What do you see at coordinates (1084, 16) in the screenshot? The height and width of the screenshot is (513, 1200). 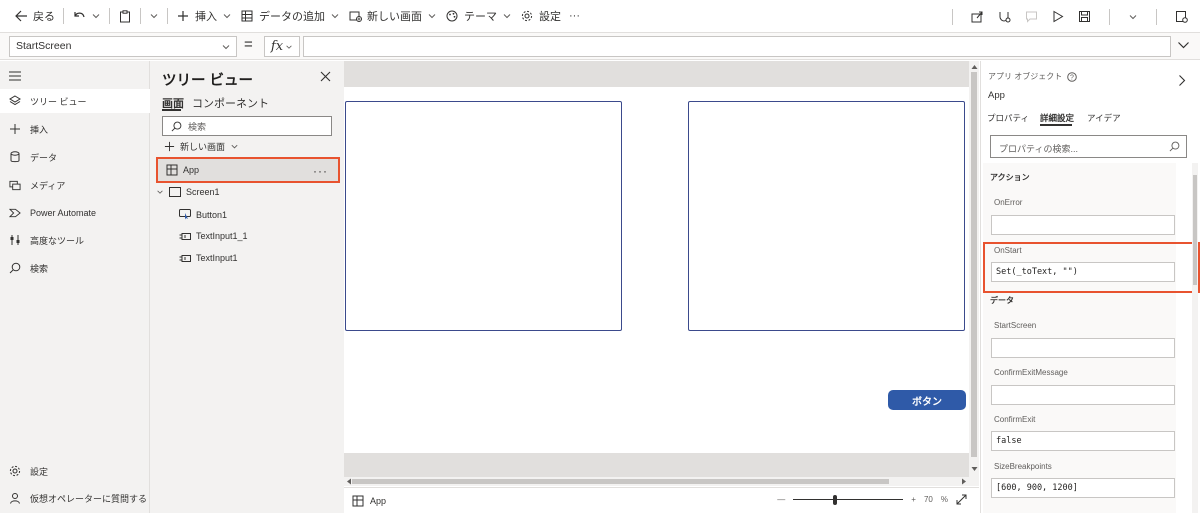 I see `save-icon` at bounding box center [1084, 16].